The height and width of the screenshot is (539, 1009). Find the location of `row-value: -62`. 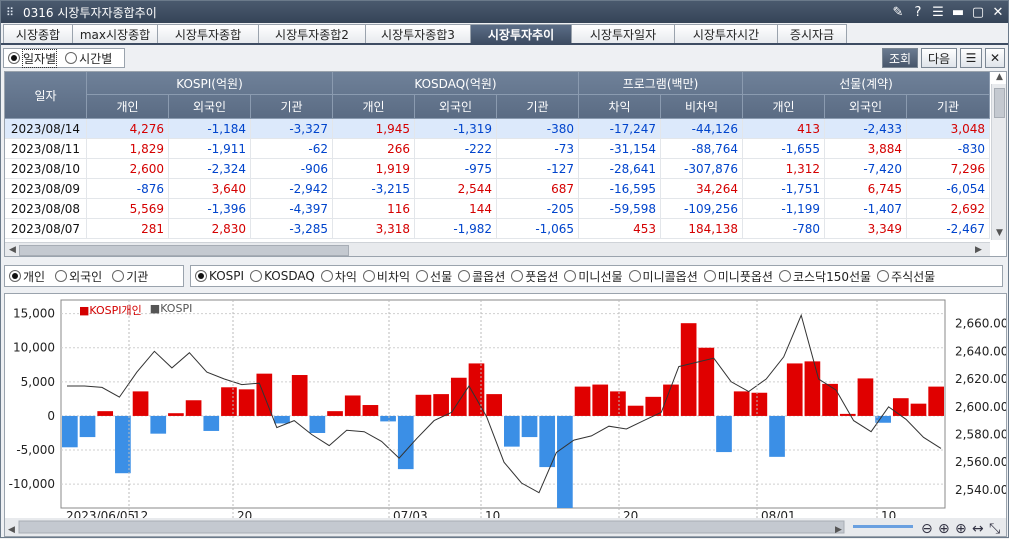

row-value: -62 is located at coordinates (292, 149).